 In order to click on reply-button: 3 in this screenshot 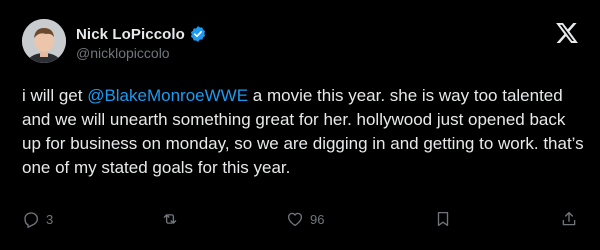, I will do `click(37, 219)`.